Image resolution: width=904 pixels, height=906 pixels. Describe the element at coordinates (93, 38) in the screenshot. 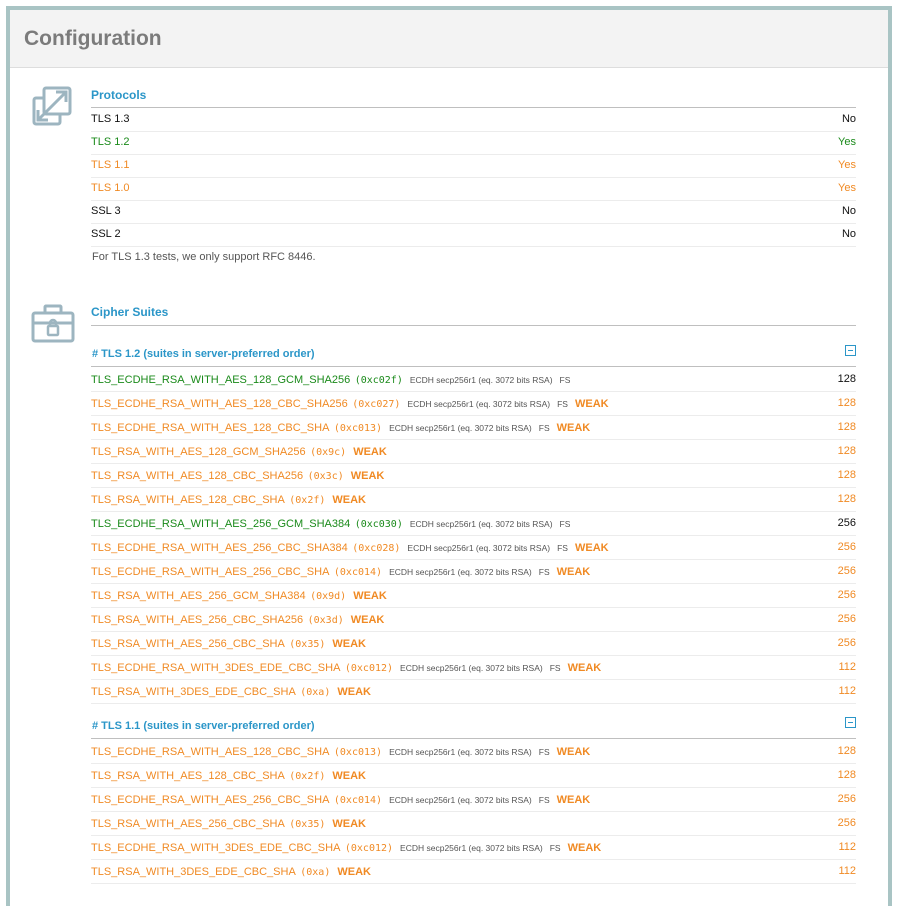

I see `page-title: Configuration` at that location.